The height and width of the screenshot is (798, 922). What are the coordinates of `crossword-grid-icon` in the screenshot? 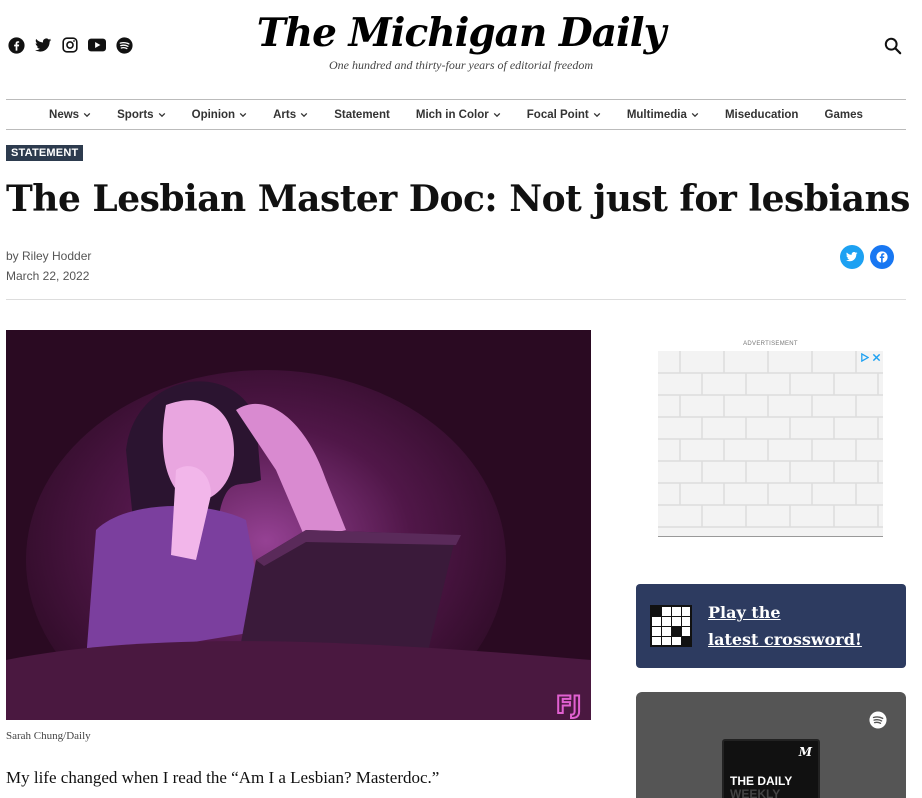 It's located at (671, 626).